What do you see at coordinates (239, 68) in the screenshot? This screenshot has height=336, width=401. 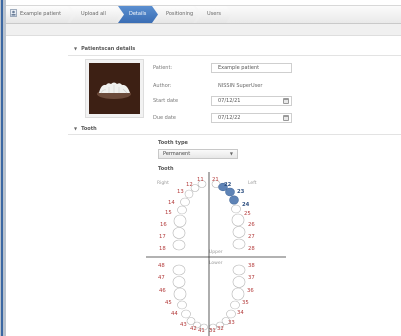 I see `patient-value: Example patient` at bounding box center [239, 68].